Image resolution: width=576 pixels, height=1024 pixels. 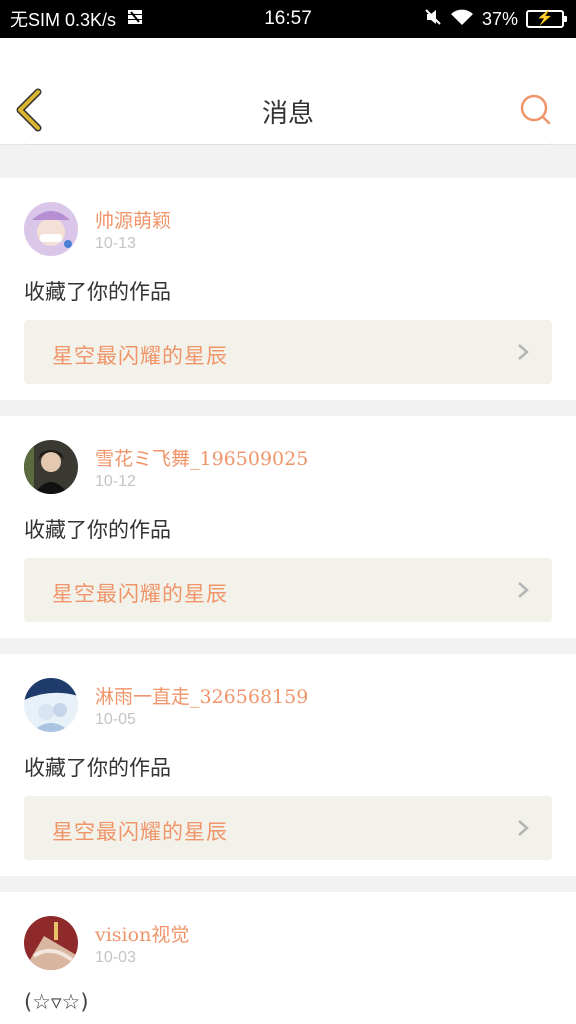 What do you see at coordinates (288, 19) in the screenshot?
I see `status-bar: 无SIM 0.3K/s 16:57 37% ⚡` at bounding box center [288, 19].